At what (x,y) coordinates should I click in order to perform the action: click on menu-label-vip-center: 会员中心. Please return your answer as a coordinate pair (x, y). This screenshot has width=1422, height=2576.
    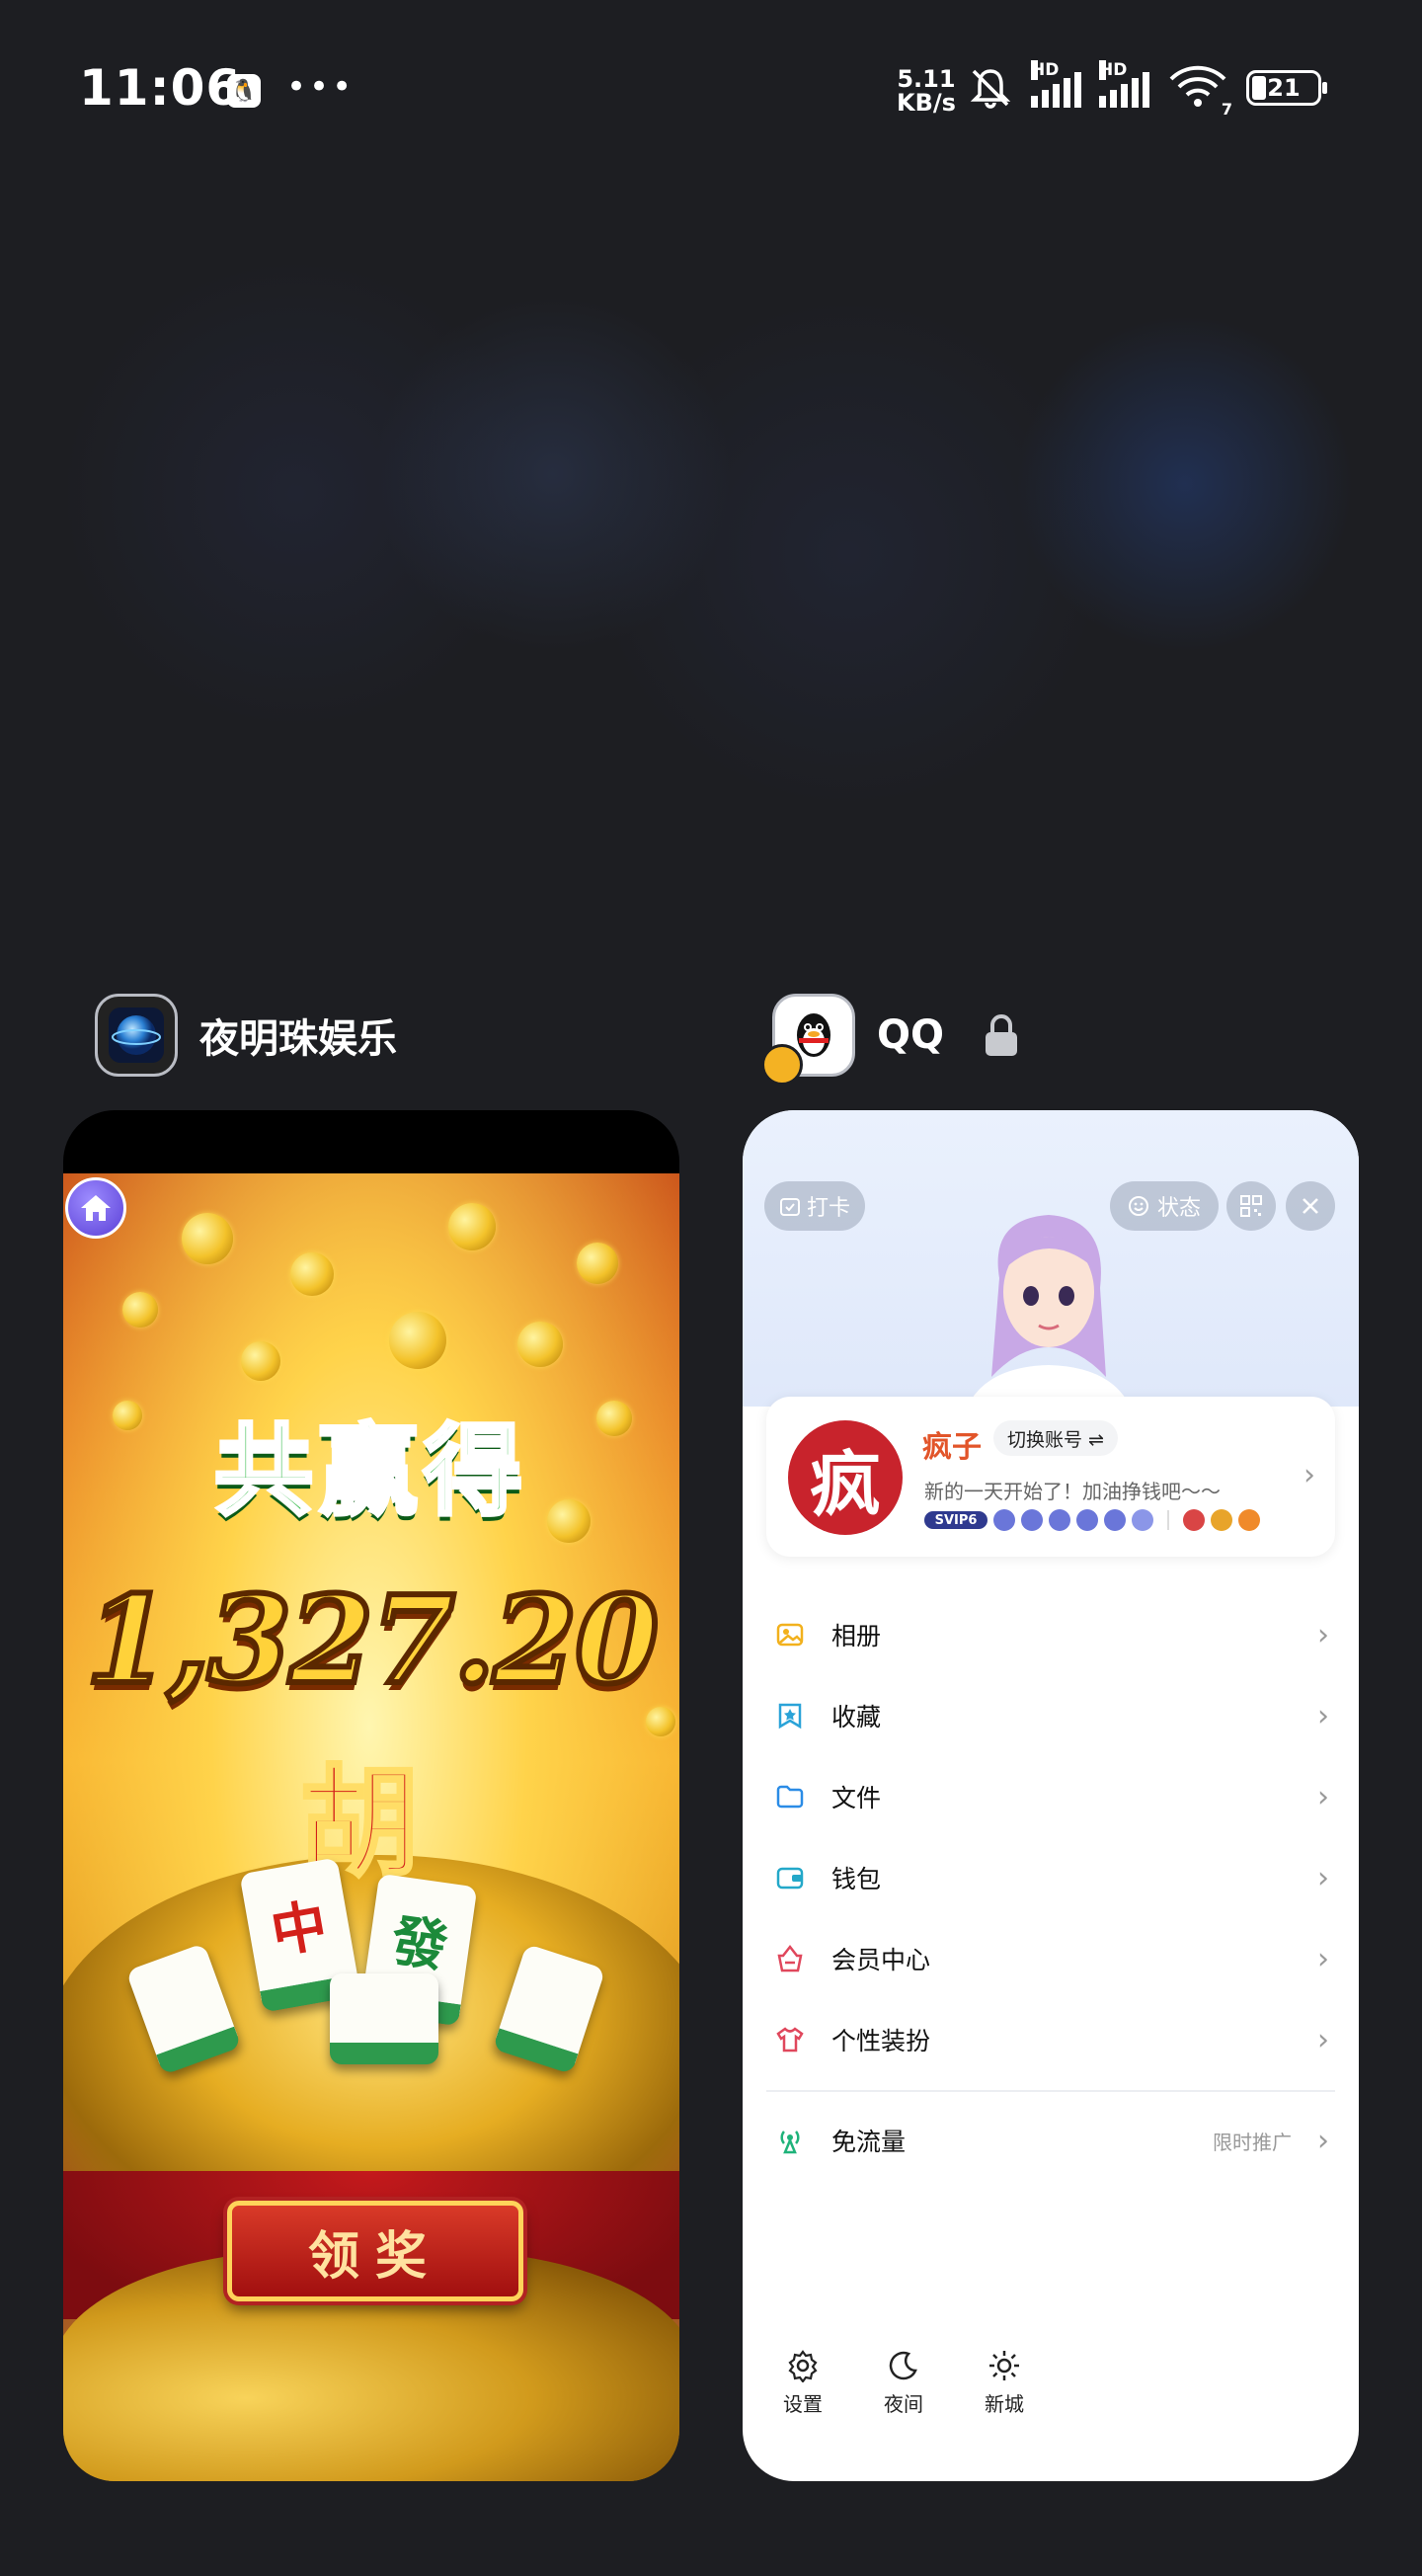
    Looking at the image, I should click on (881, 1960).